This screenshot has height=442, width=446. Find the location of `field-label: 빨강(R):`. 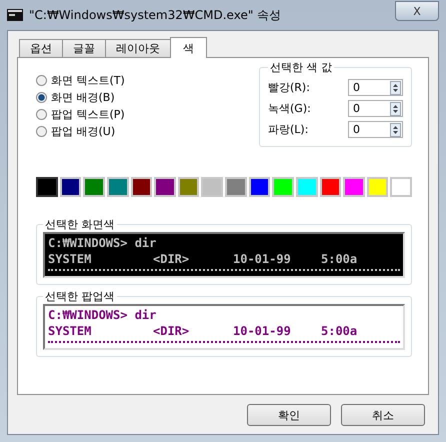

field-label: 빨강(R): is located at coordinates (289, 87).